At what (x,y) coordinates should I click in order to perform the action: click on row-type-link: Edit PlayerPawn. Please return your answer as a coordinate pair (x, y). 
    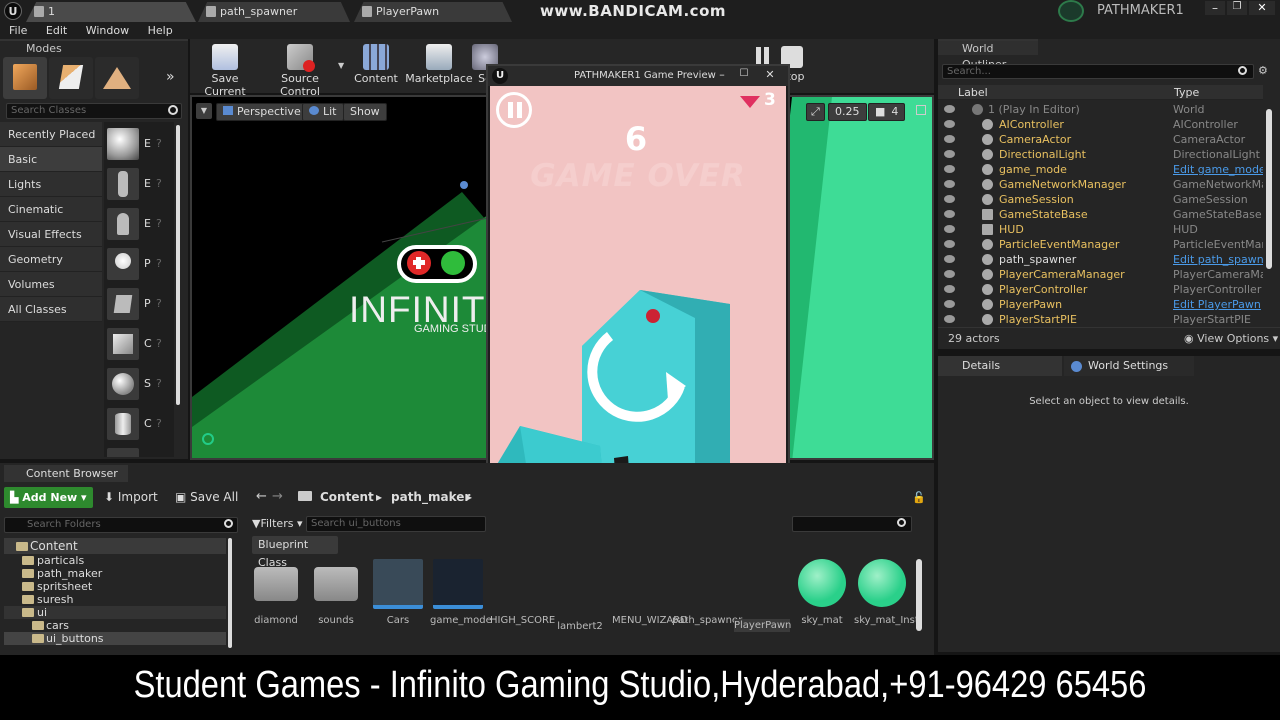
    Looking at the image, I should click on (1218, 304).